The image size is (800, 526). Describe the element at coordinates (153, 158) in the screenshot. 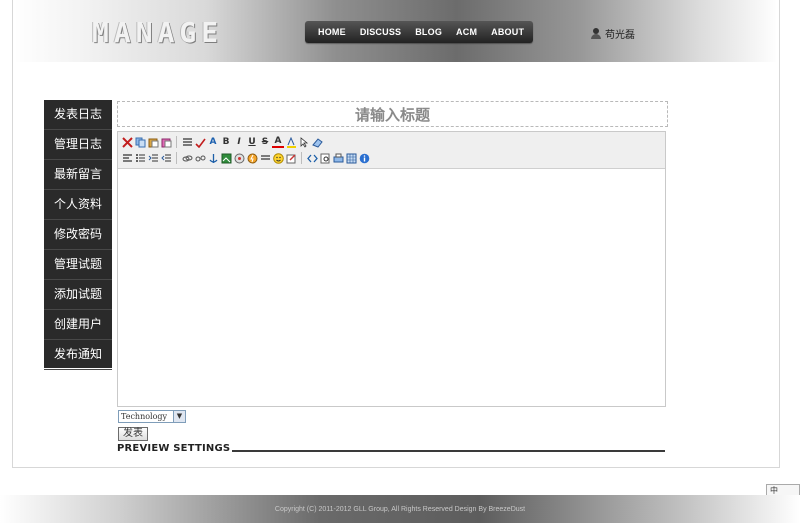

I see `indent-icon` at that location.